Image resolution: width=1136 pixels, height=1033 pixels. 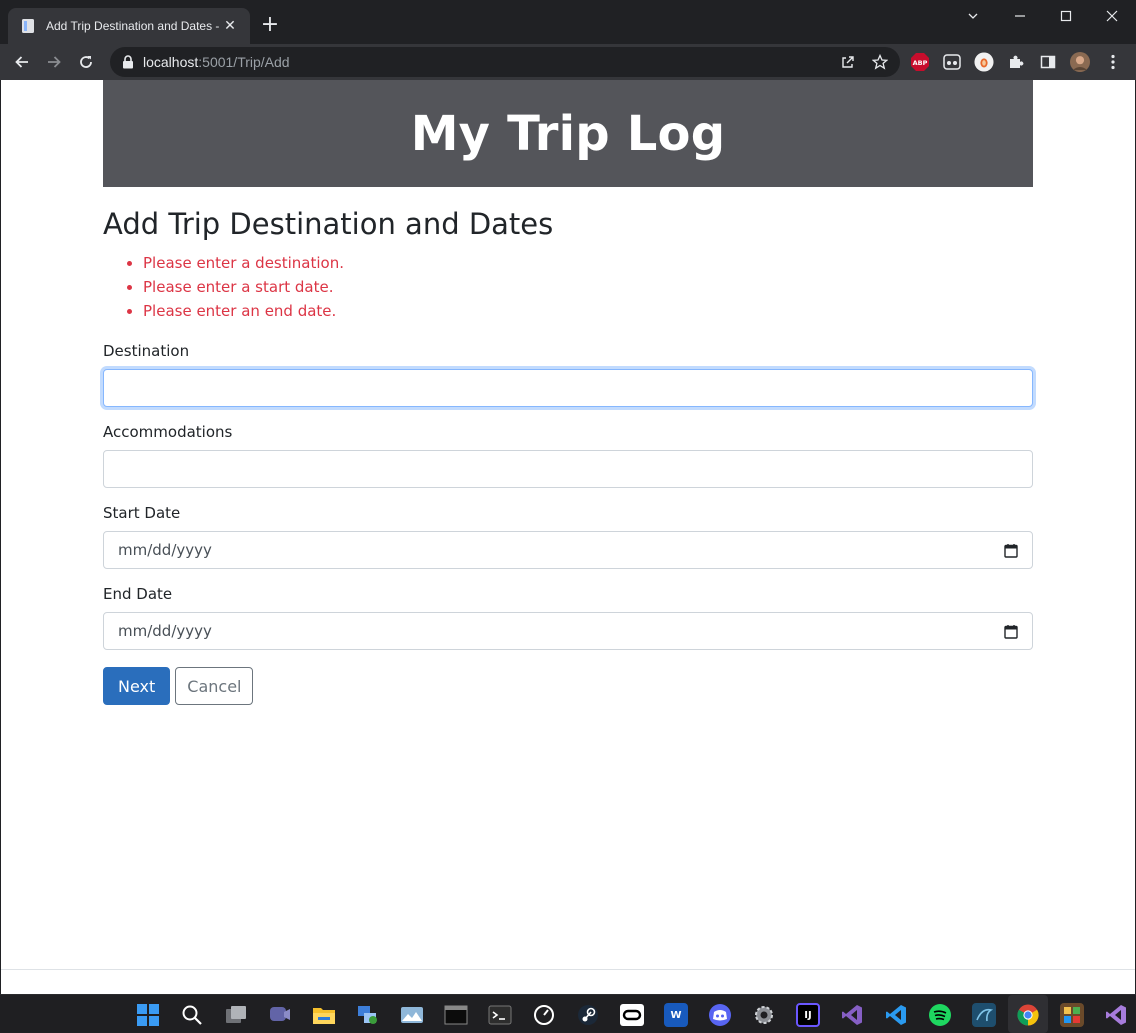 I want to click on jetbrains-label: IJ, so click(x=808, y=1015).